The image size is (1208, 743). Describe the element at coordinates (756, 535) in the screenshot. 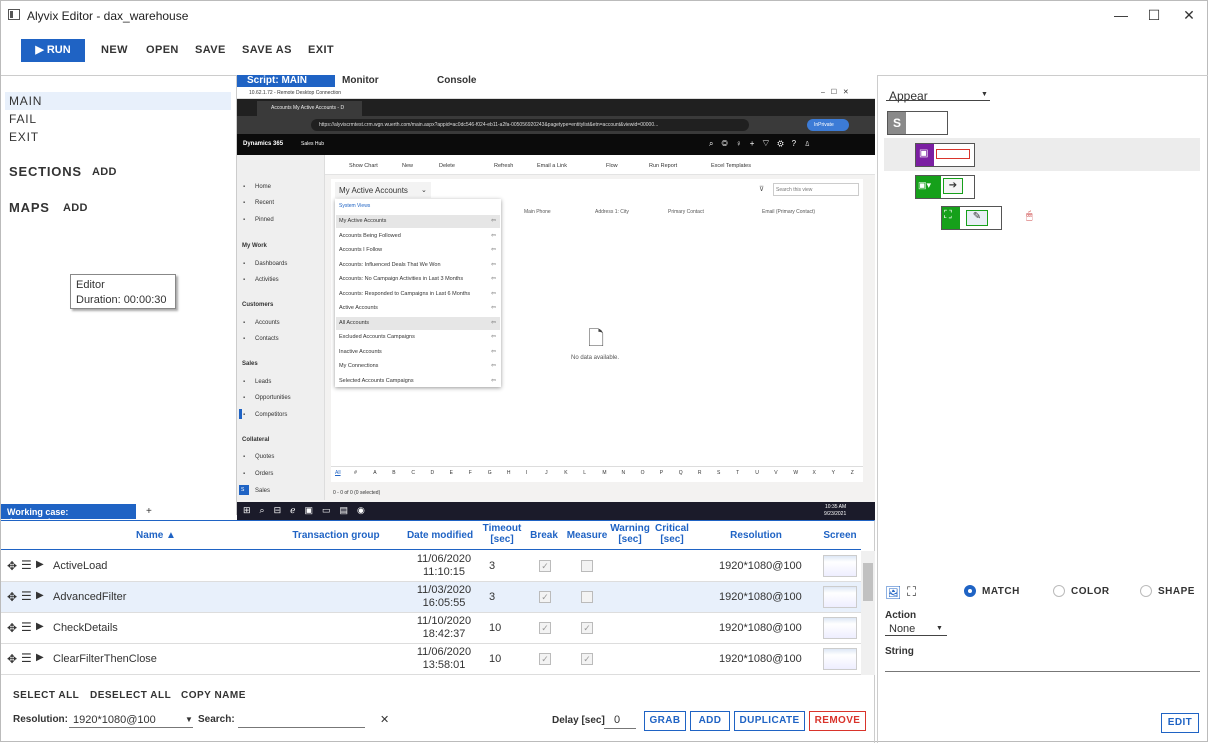

I see `col-resolution: Resolution` at that location.